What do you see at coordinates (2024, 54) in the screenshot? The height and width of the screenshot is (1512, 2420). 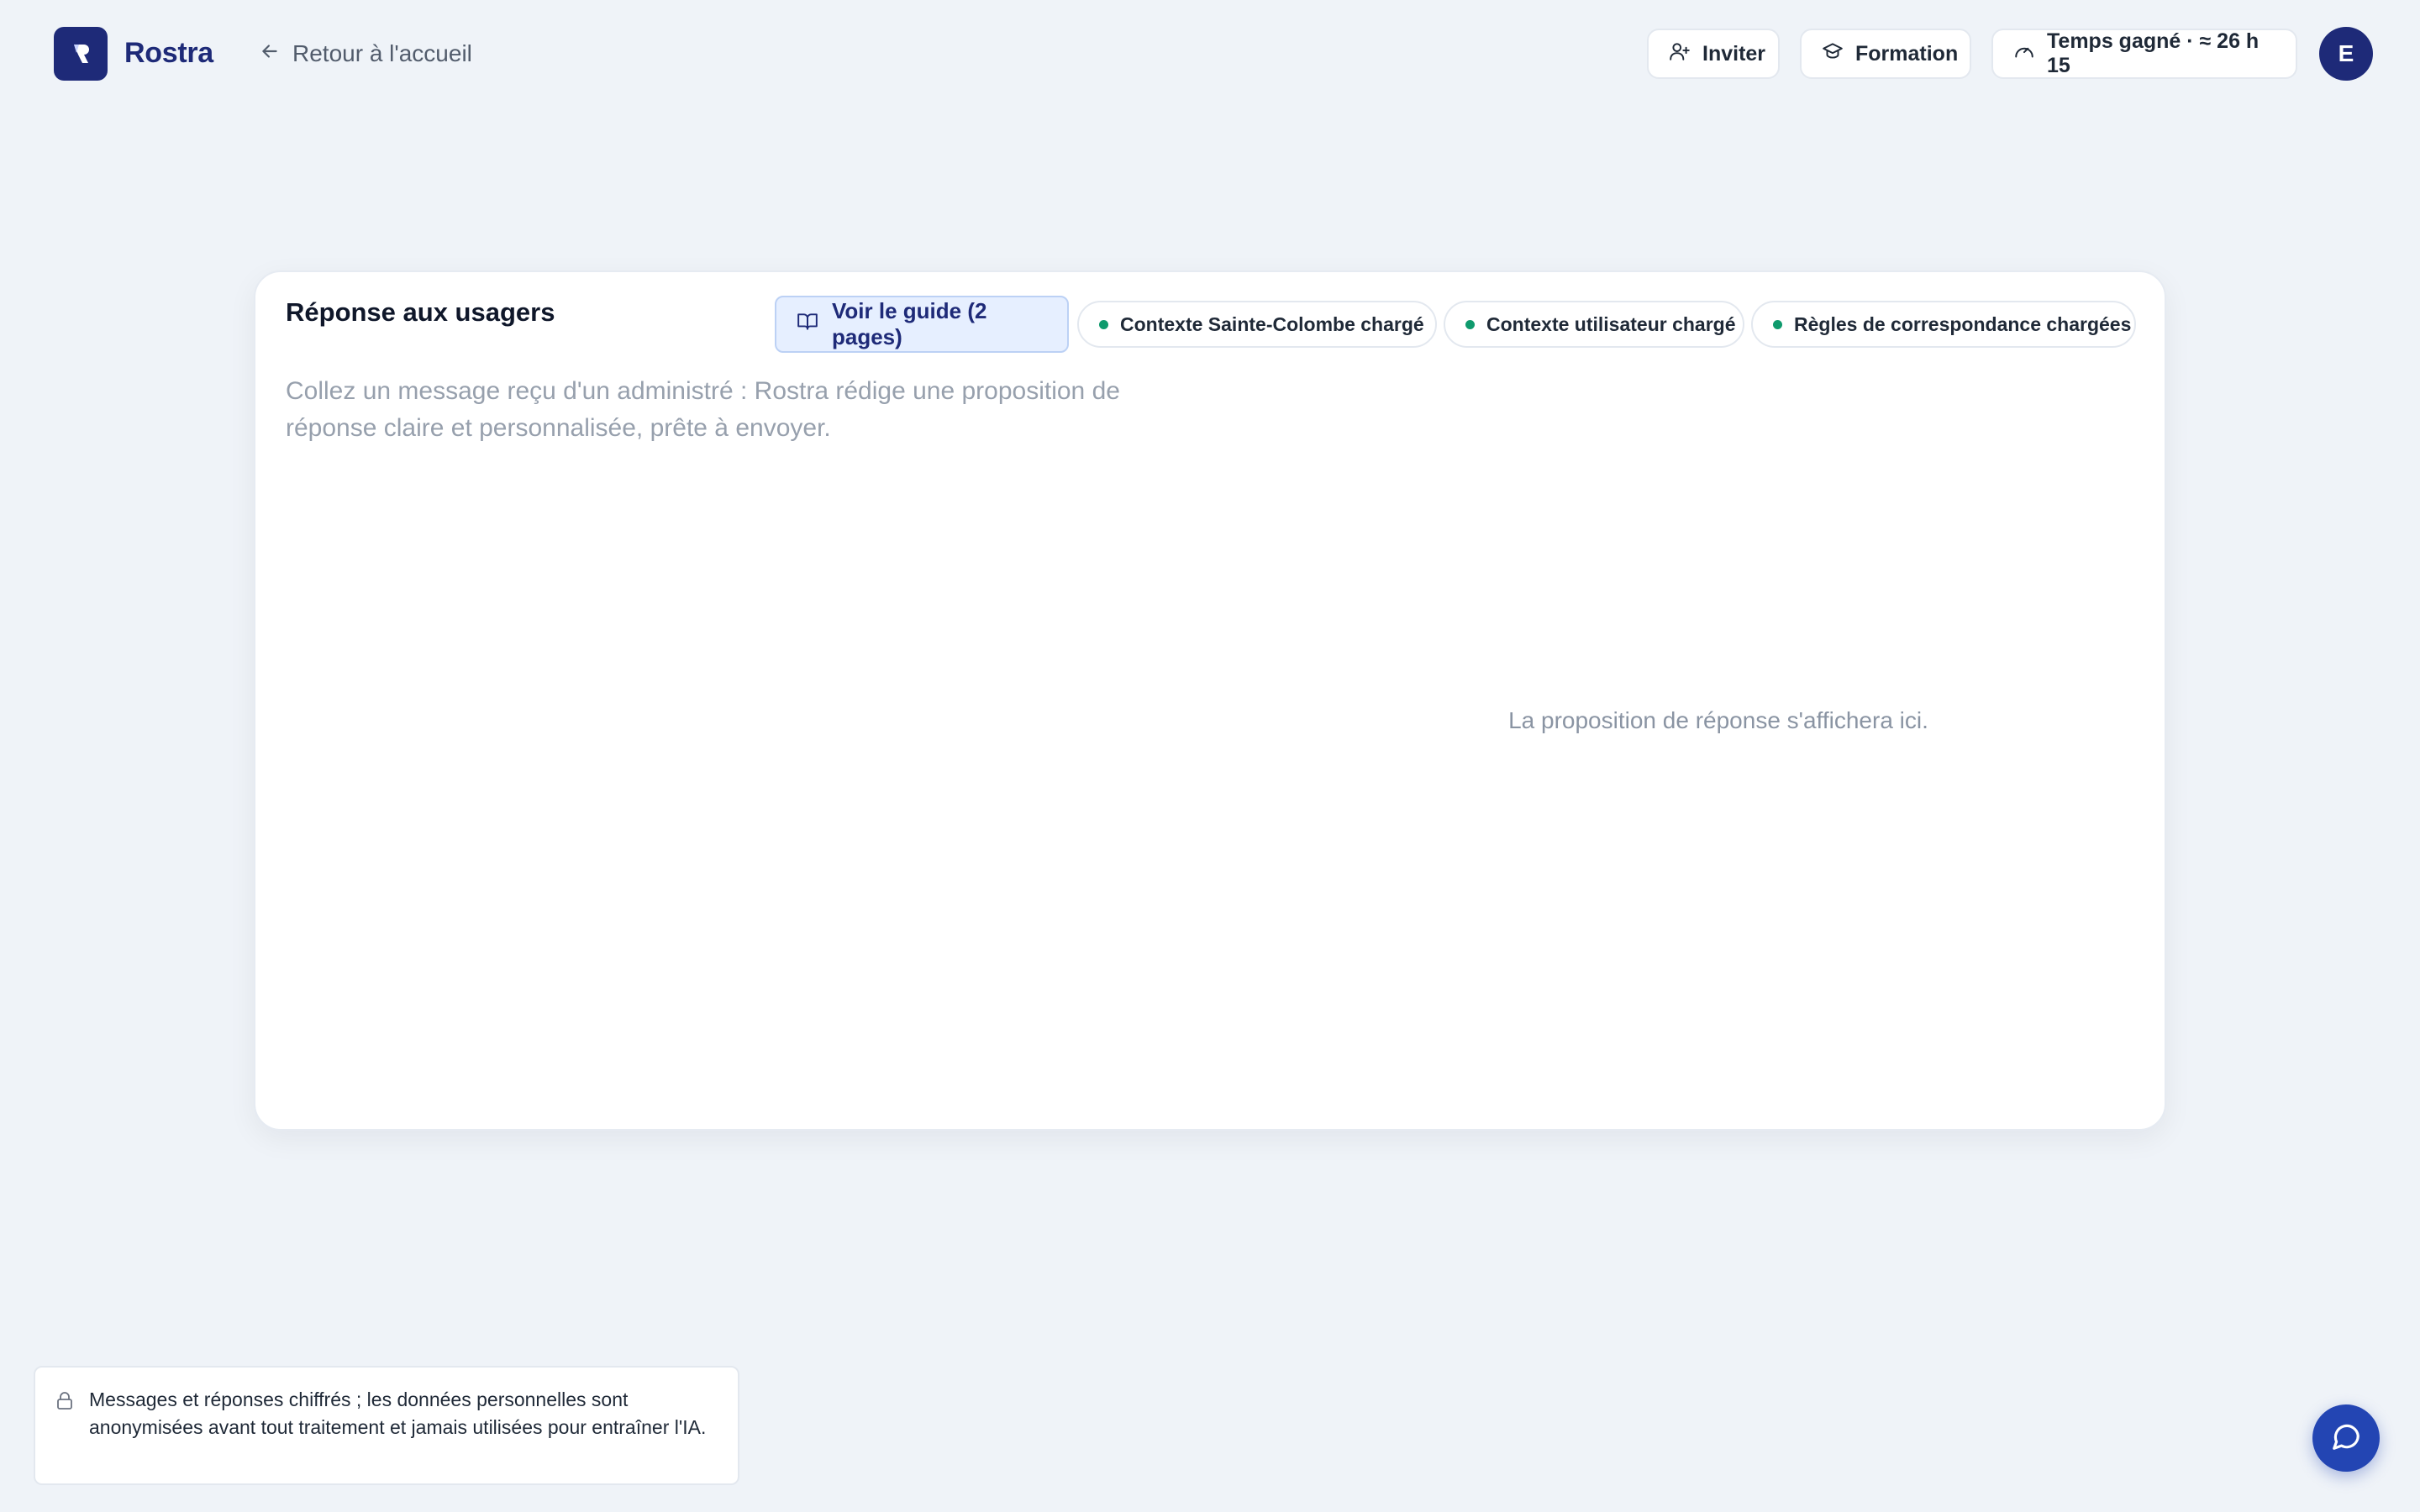 I see `gauge-icon` at bounding box center [2024, 54].